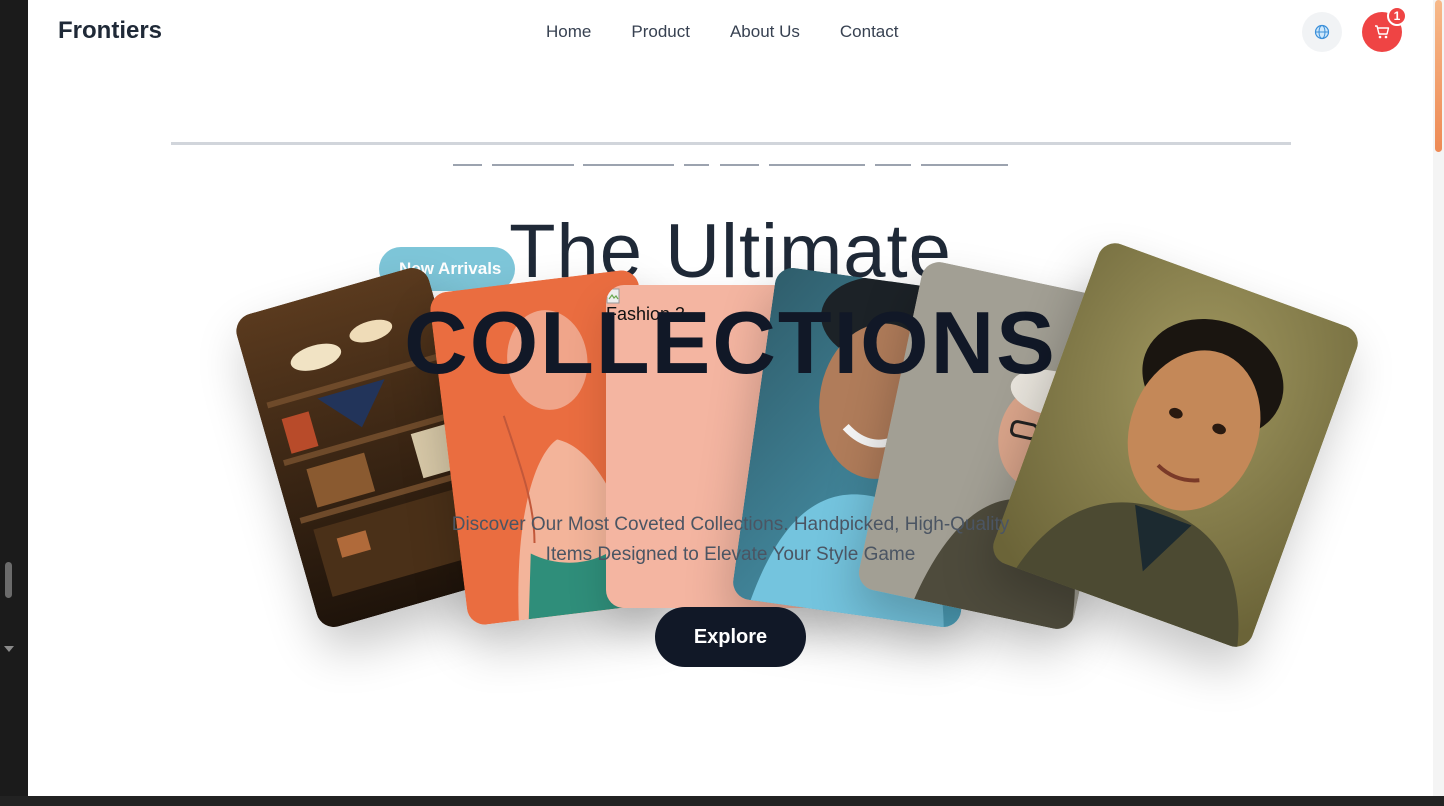 The height and width of the screenshot is (806, 1444). What do you see at coordinates (1438, 76) in the screenshot?
I see `page-scrollbar-thumb` at bounding box center [1438, 76].